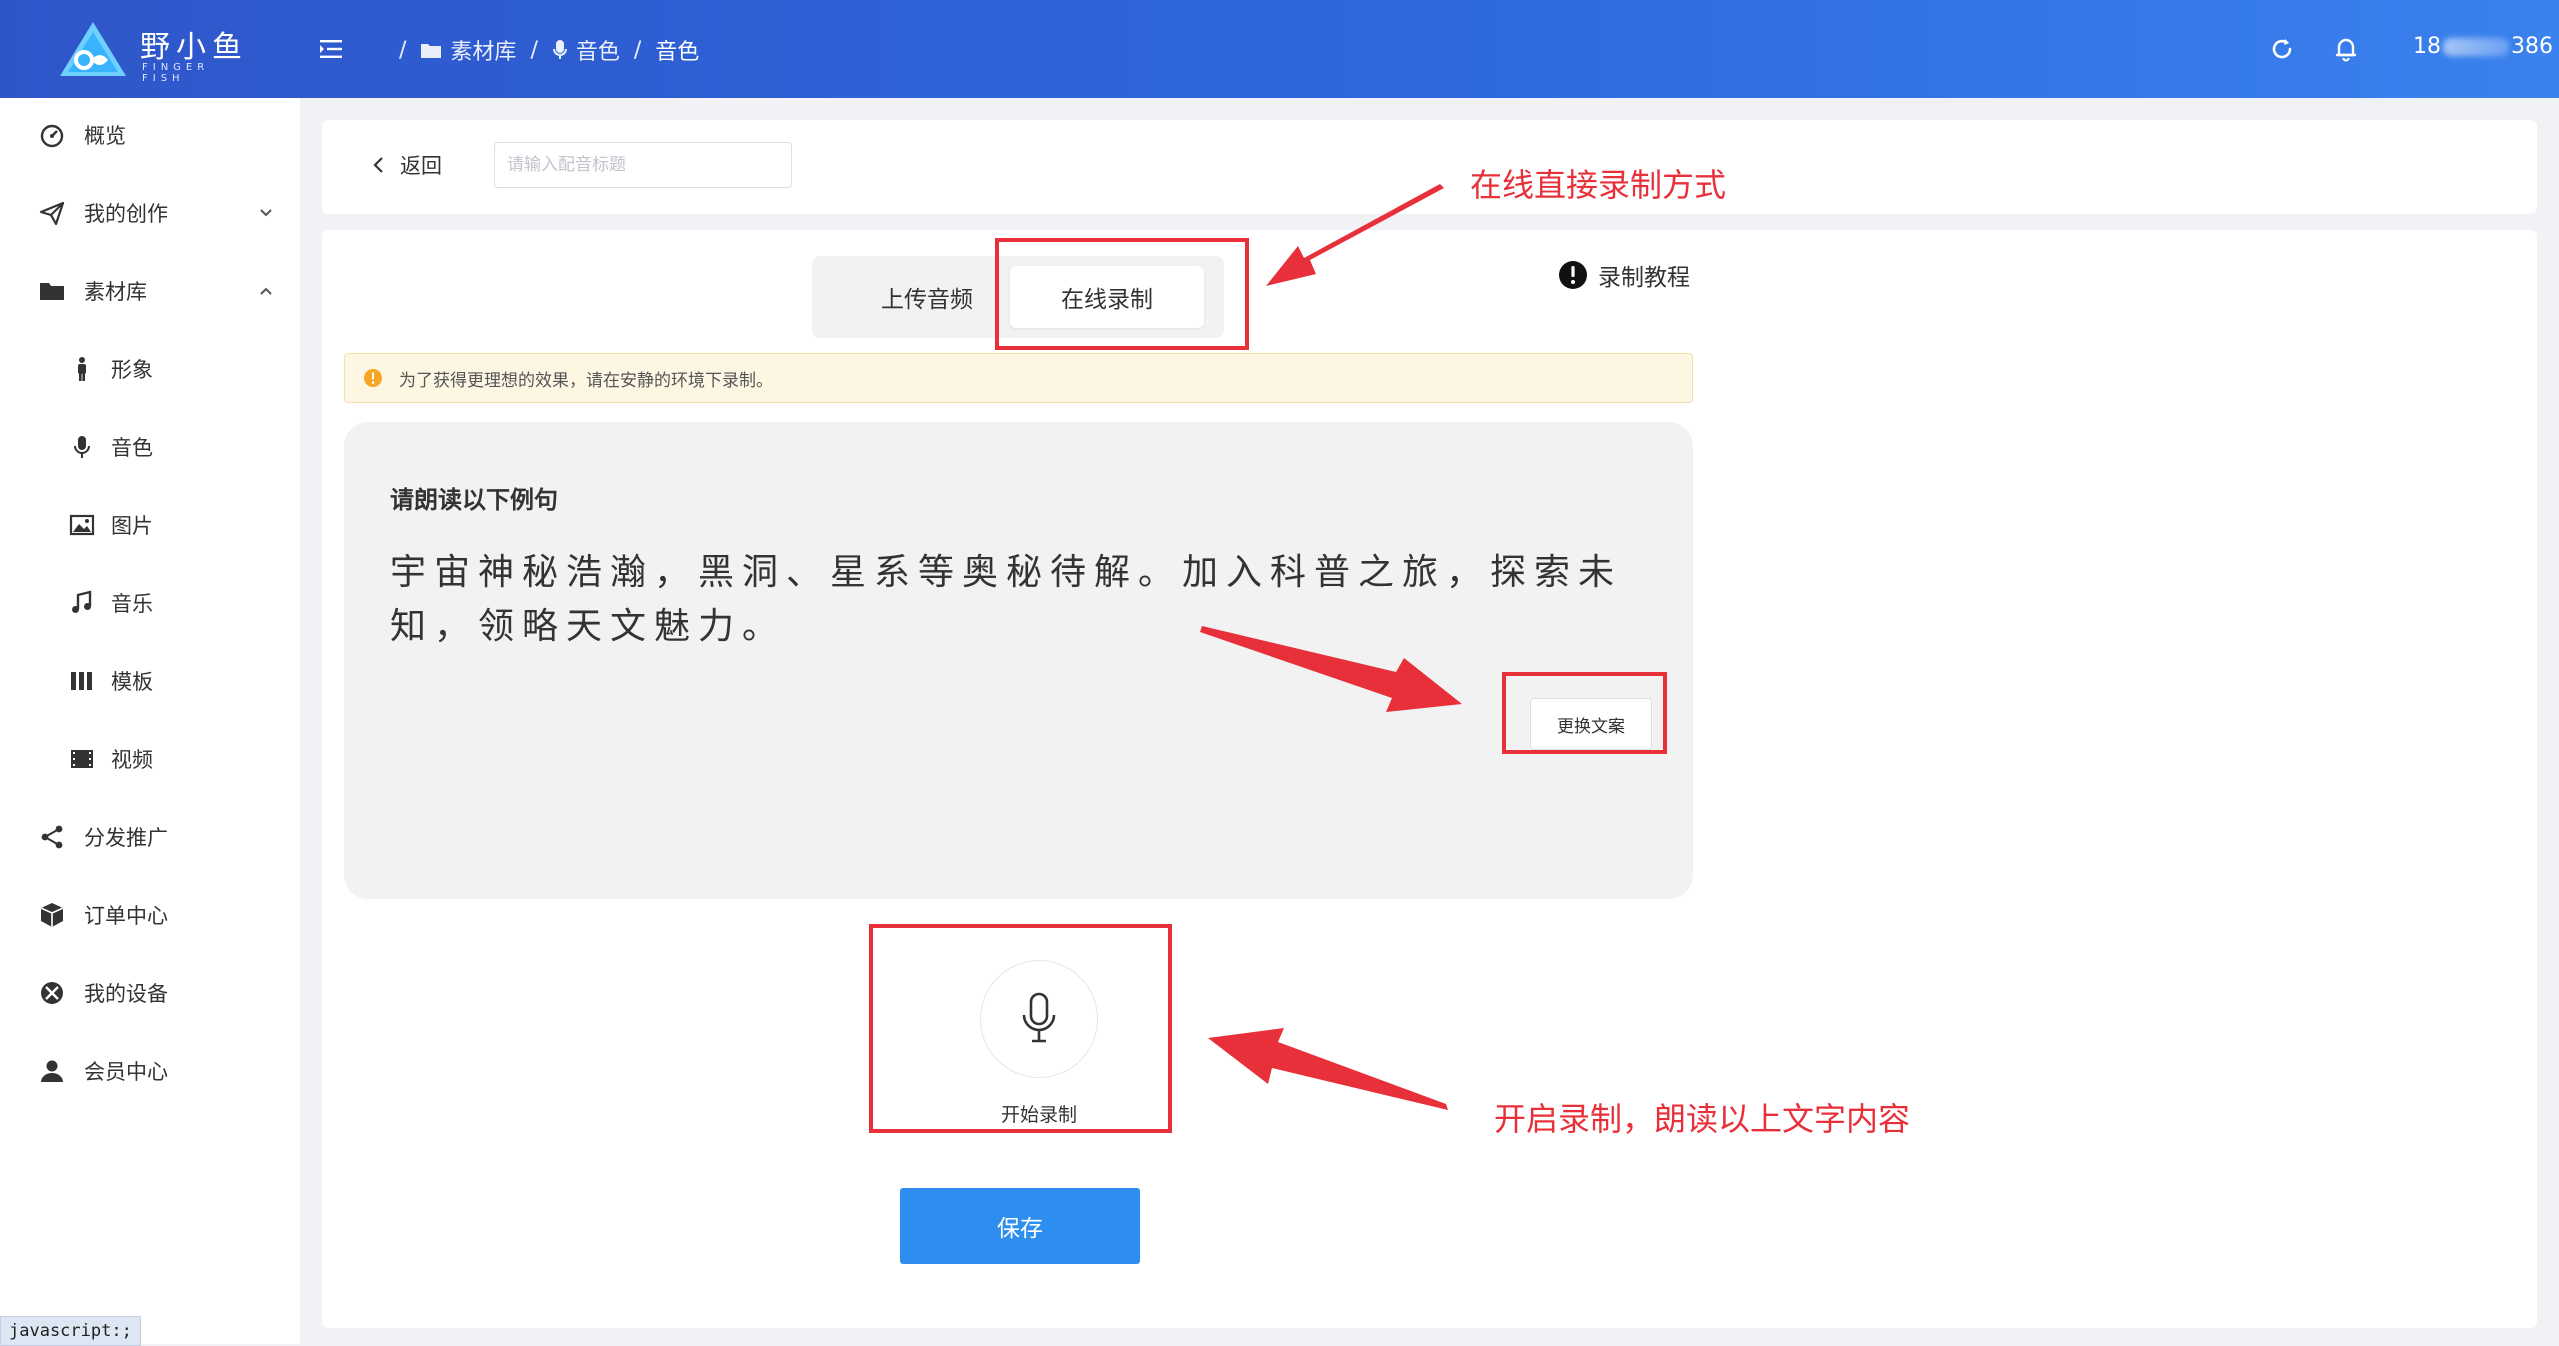  What do you see at coordinates (1279, 49) in the screenshot?
I see `top-header: 野小鱼 FINGER FISH / 素材库 / 音色 / 音色 18 386` at bounding box center [1279, 49].